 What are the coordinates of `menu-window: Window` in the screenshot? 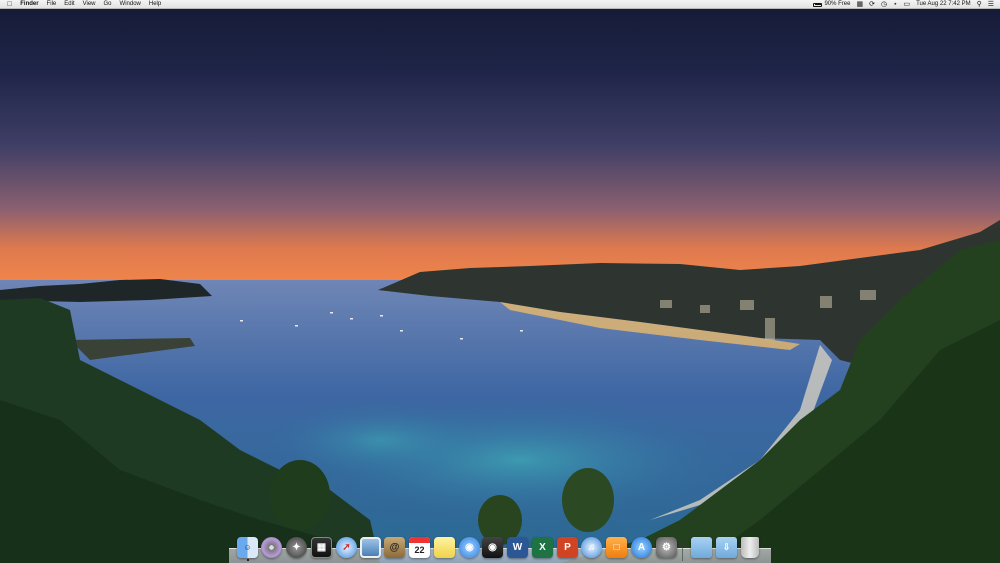 It's located at (130, 4).